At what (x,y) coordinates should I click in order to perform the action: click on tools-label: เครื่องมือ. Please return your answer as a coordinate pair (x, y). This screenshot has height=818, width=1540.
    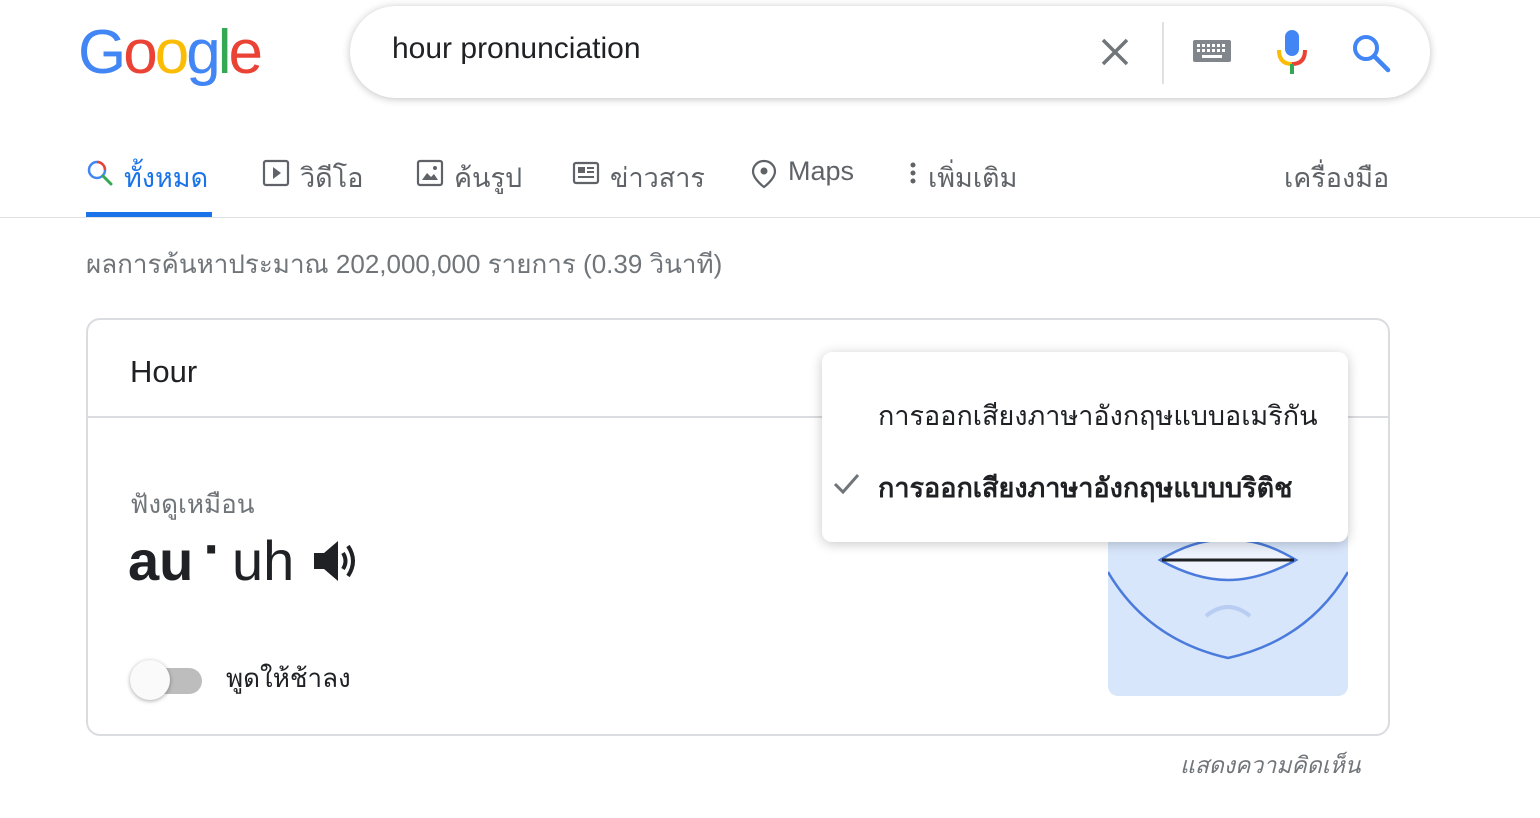
    Looking at the image, I should click on (1337, 178).